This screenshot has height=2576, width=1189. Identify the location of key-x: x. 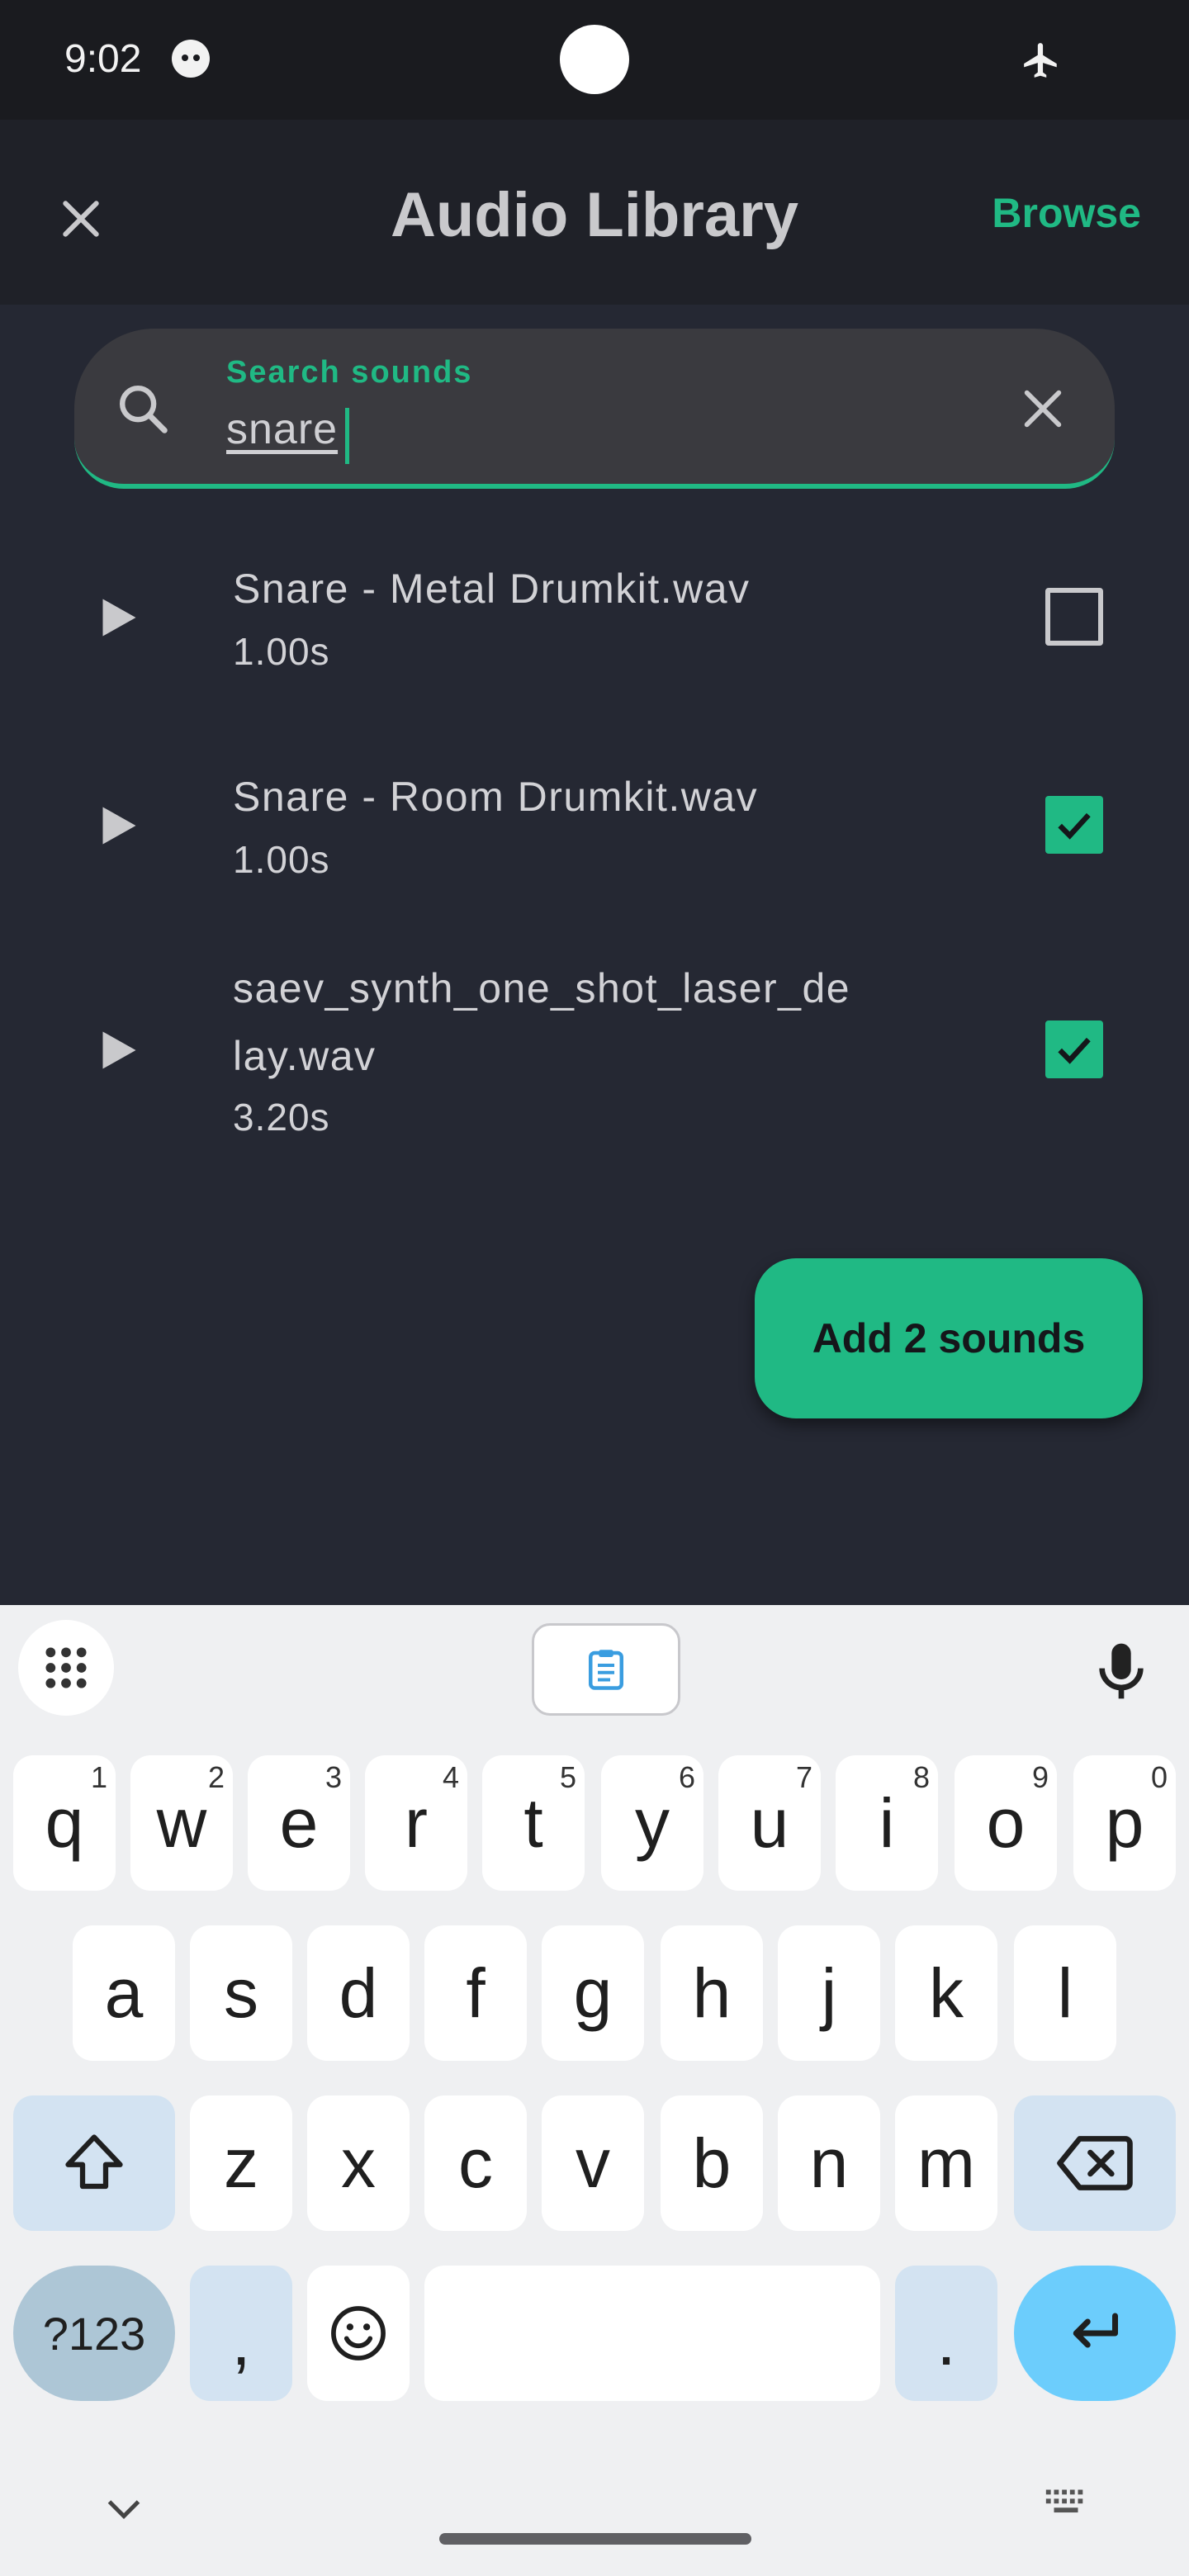
(358, 2163).